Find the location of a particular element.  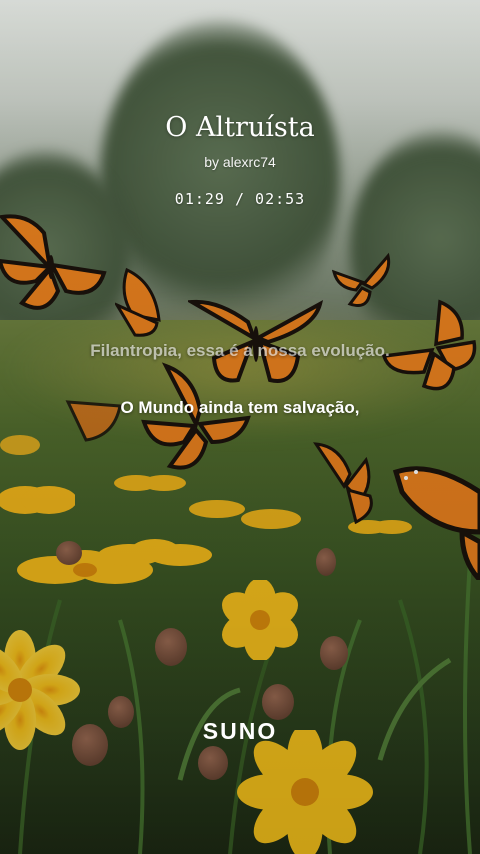

artist-credit: by alexrc74 is located at coordinates (240, 162).